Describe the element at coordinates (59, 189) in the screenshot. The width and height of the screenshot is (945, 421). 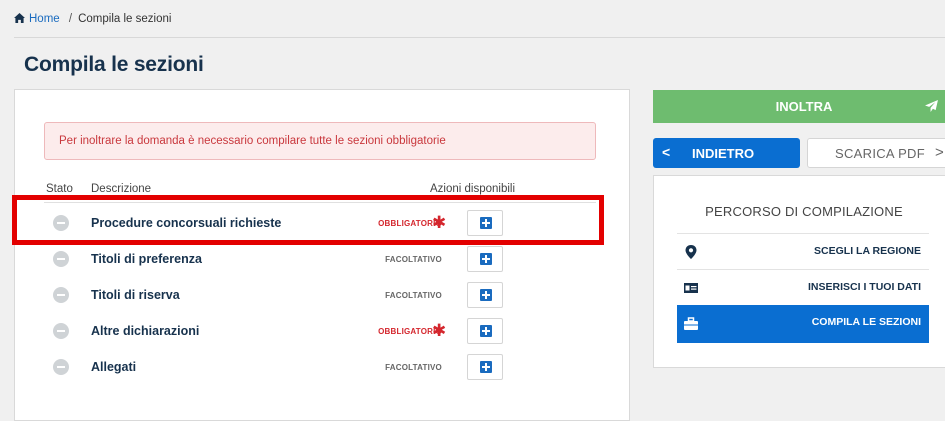
I see `column-header-status: Stato` at that location.